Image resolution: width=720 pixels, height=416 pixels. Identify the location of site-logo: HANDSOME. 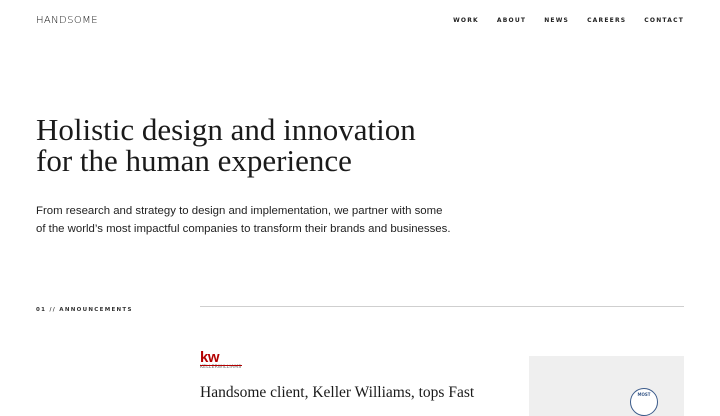
(67, 20).